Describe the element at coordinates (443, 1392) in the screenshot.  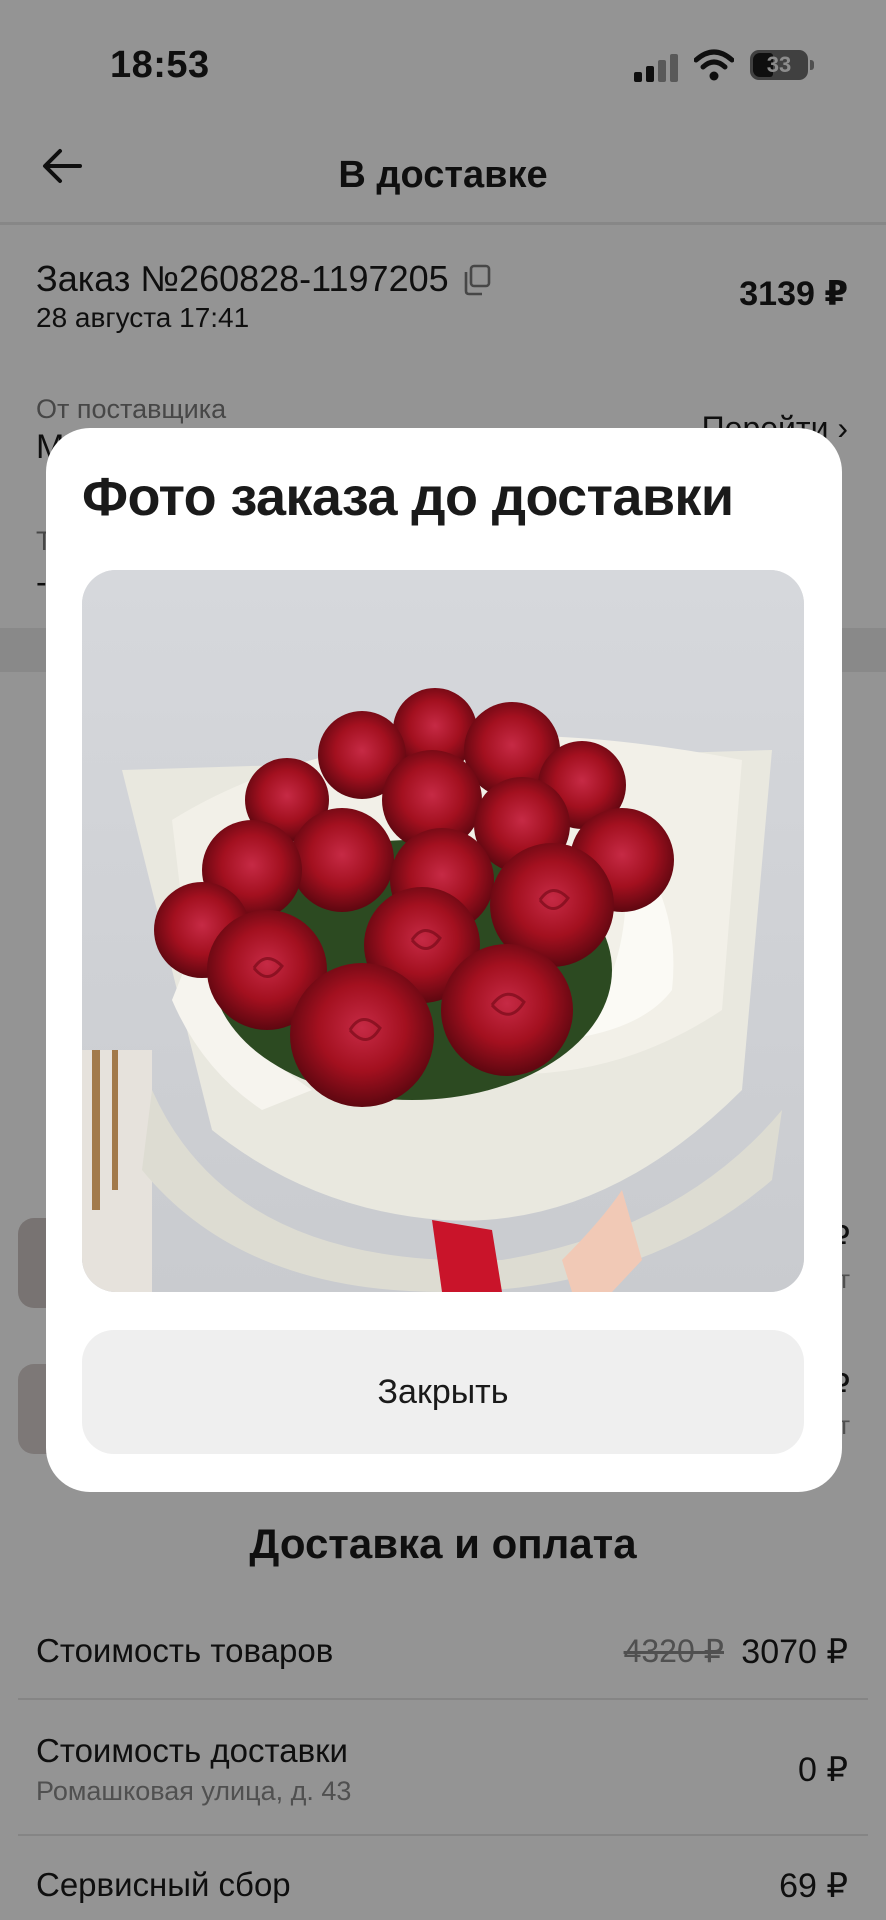
I see `close-button: Закрыть` at that location.